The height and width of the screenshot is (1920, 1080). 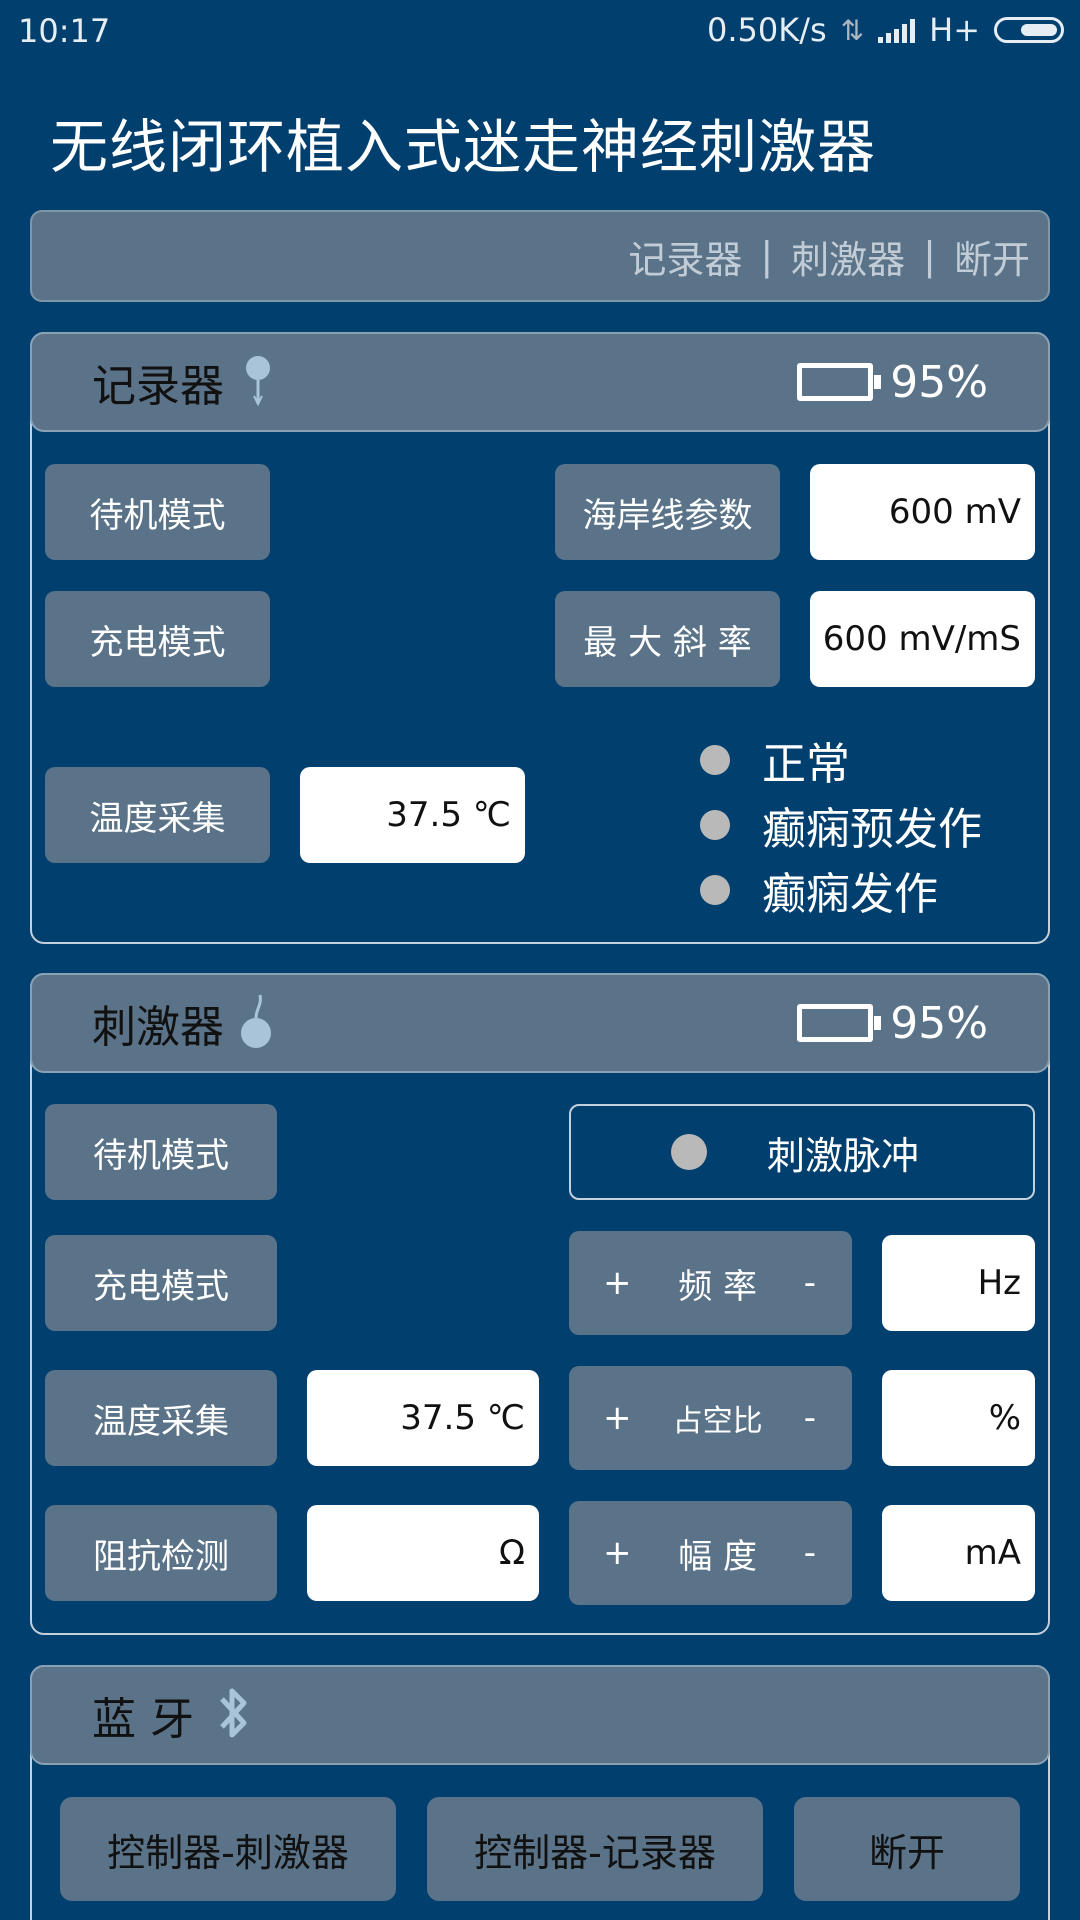 What do you see at coordinates (423, 1418) in the screenshot?
I see `stimulator-temperature-value: 37.5 ℃` at bounding box center [423, 1418].